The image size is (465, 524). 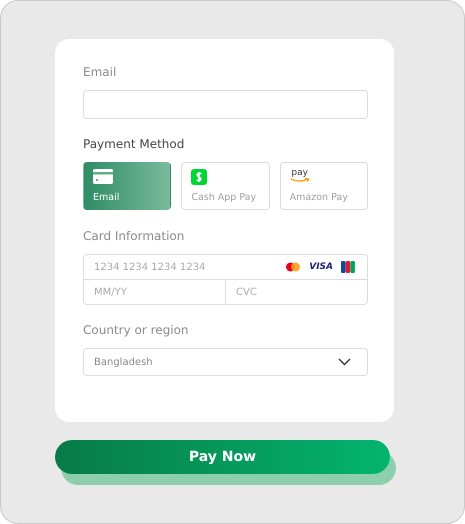 I want to click on field-label: Card Information, so click(x=134, y=236).